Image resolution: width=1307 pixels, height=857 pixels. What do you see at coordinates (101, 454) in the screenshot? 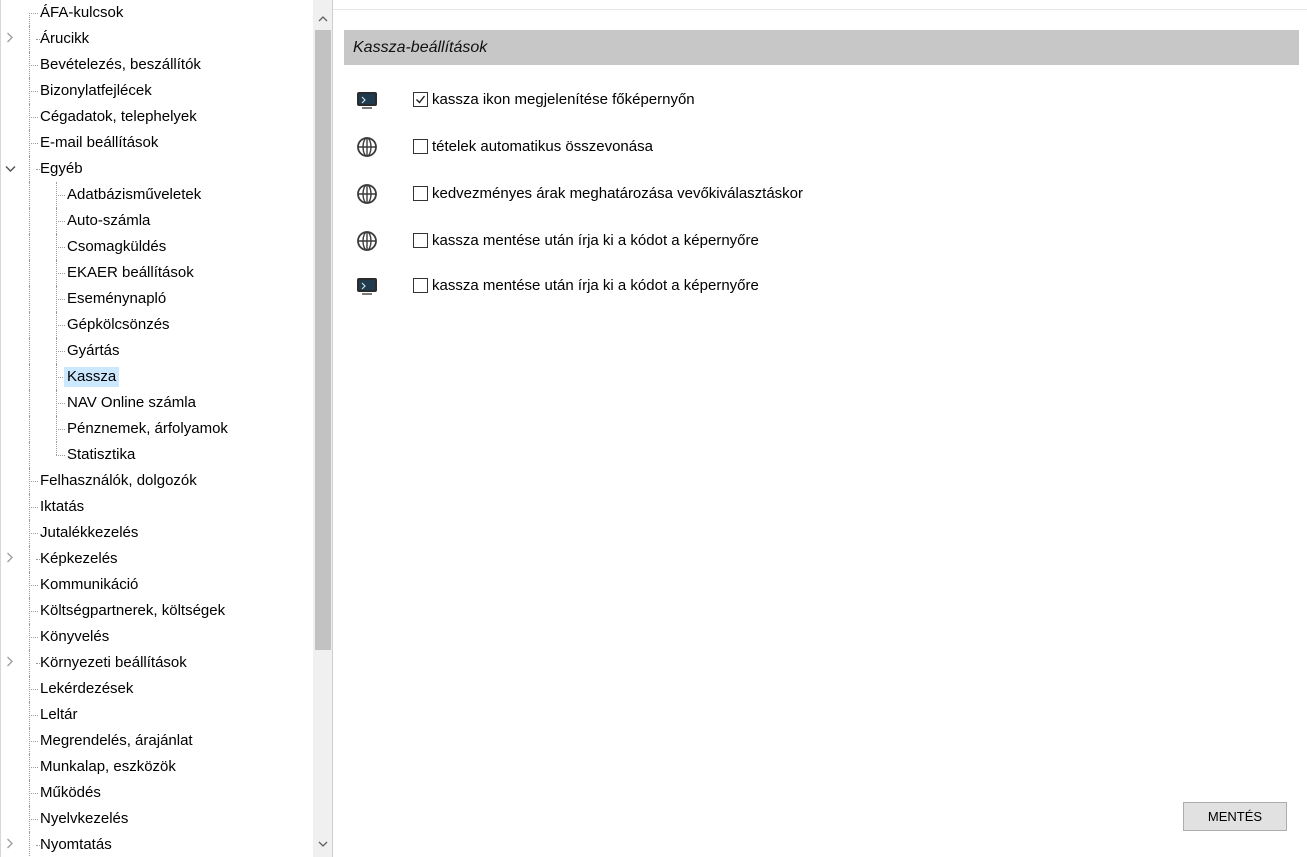
I see `tree-item-label: Statisztika` at bounding box center [101, 454].